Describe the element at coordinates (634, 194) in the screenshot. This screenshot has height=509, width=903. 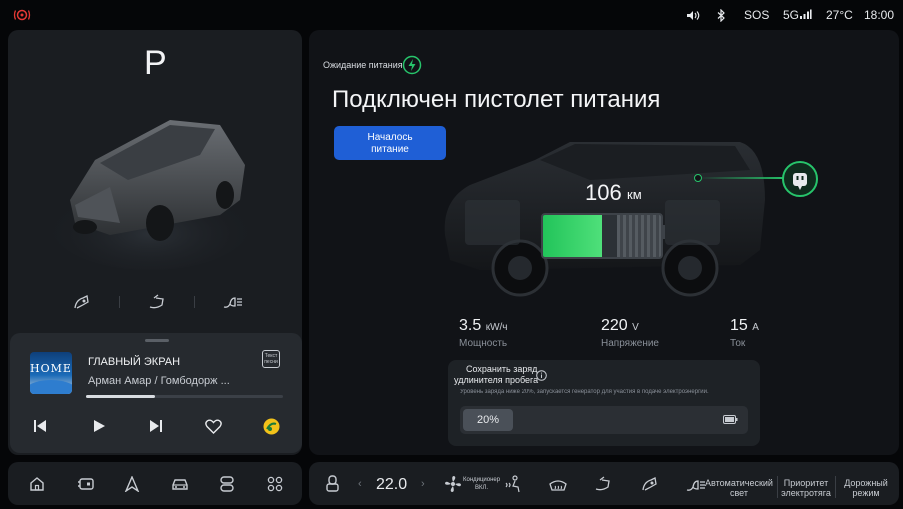
I see `range-unit: км` at that location.